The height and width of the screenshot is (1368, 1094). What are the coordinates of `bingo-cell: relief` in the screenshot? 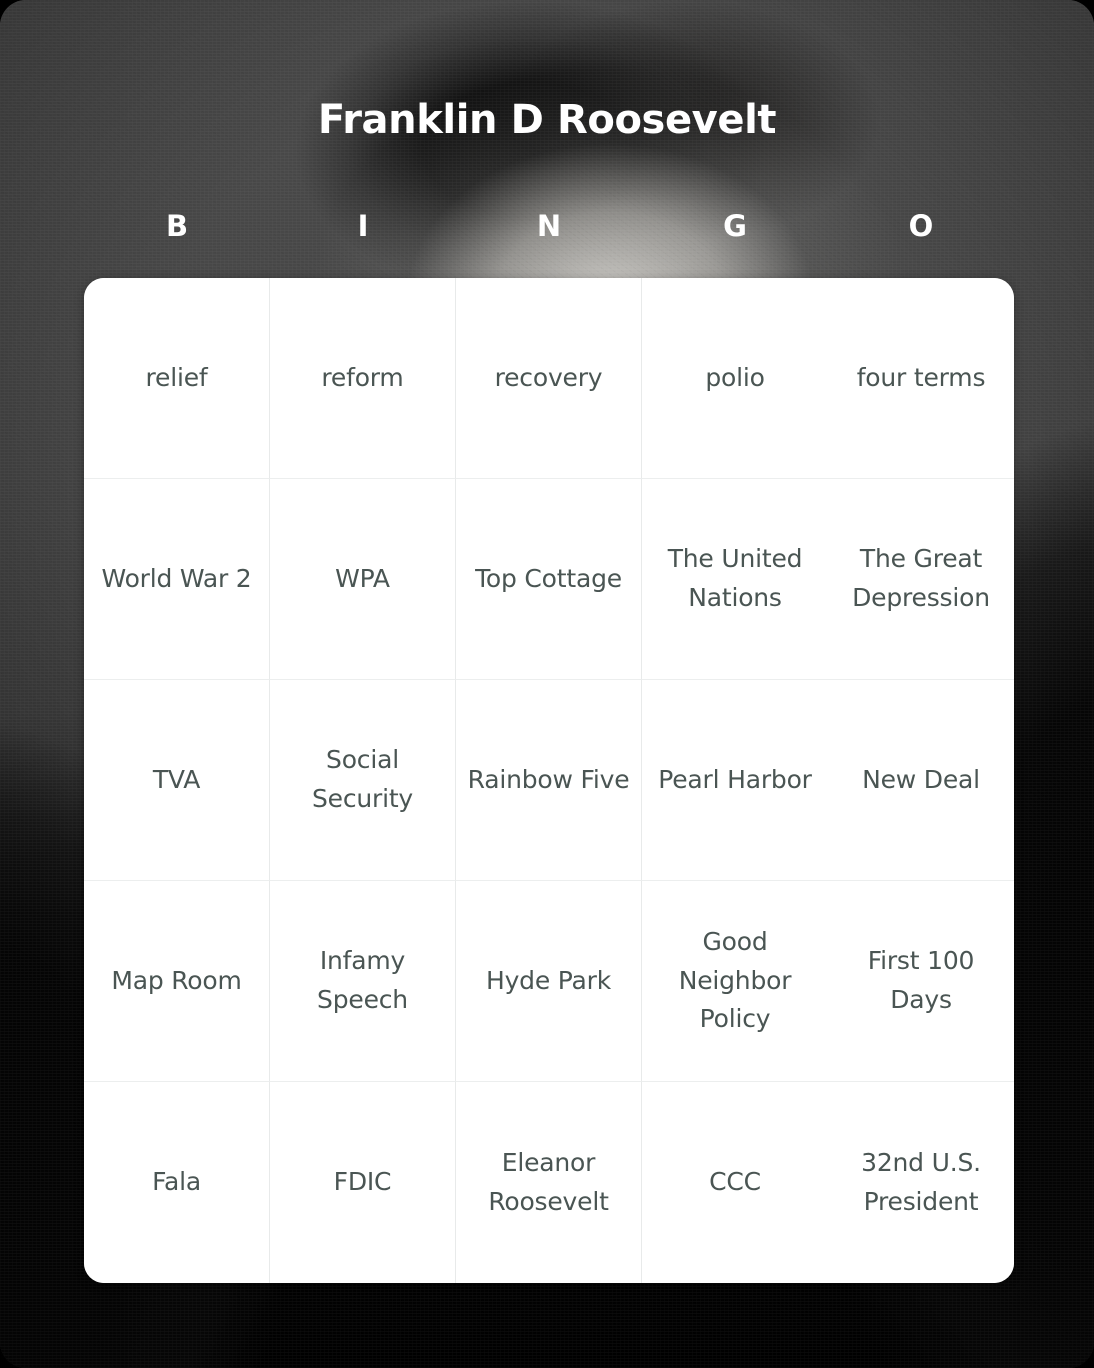 It's located at (177, 378).